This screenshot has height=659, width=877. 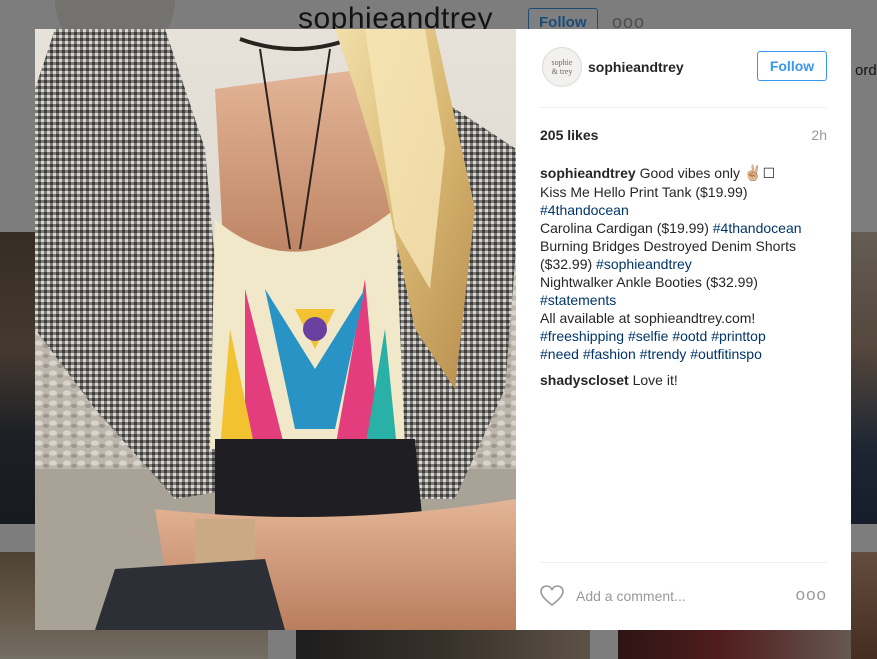 What do you see at coordinates (562, 71) in the screenshot?
I see `avatar-logo-text-2: & trey` at bounding box center [562, 71].